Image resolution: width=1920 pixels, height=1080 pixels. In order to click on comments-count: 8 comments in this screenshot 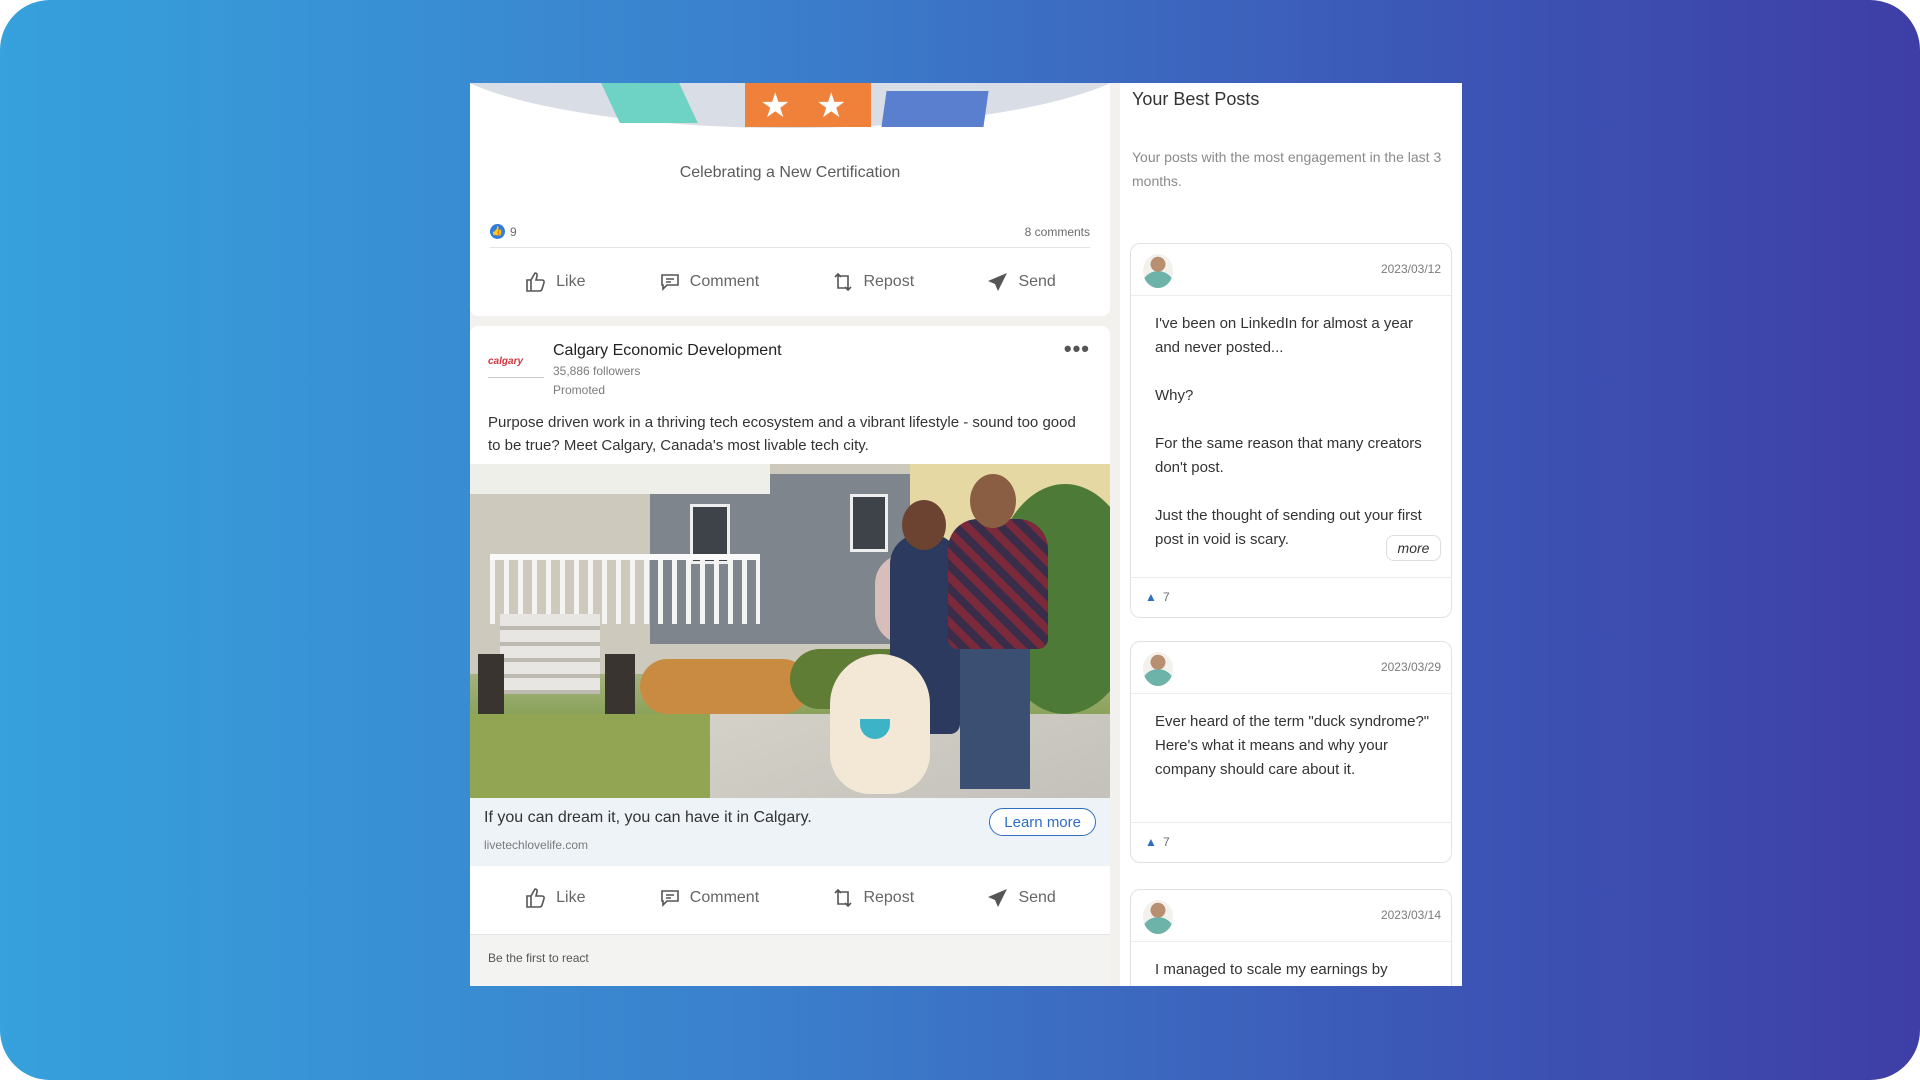, I will do `click(1057, 232)`.